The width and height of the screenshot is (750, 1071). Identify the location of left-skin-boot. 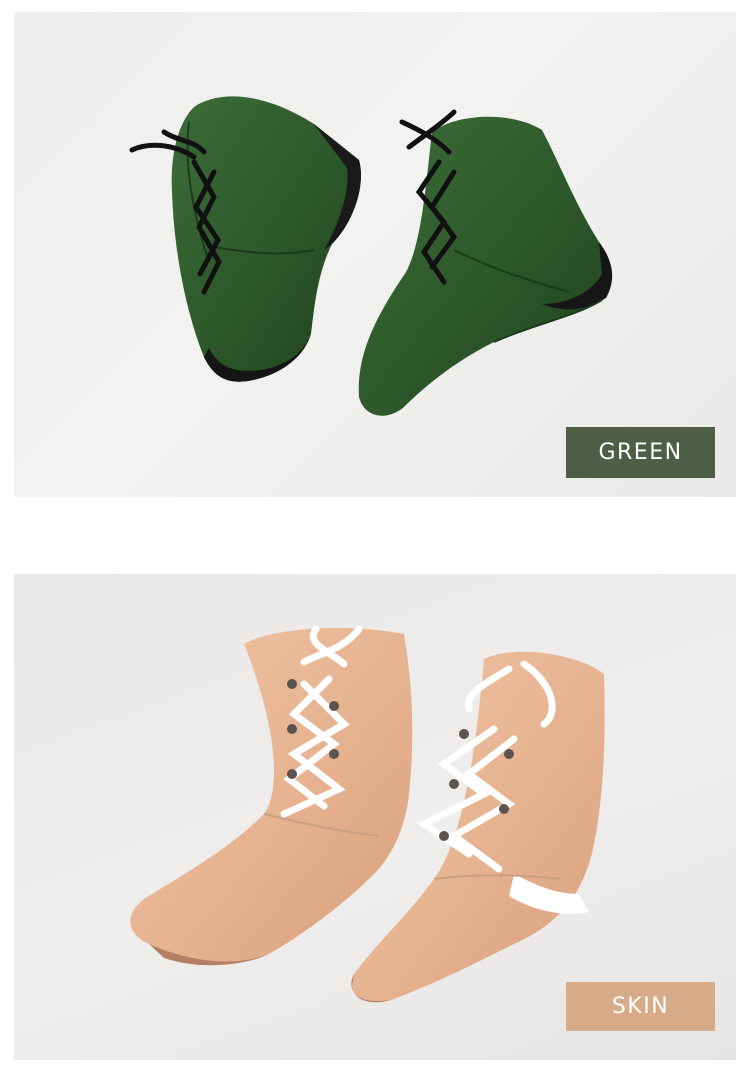
(271, 795).